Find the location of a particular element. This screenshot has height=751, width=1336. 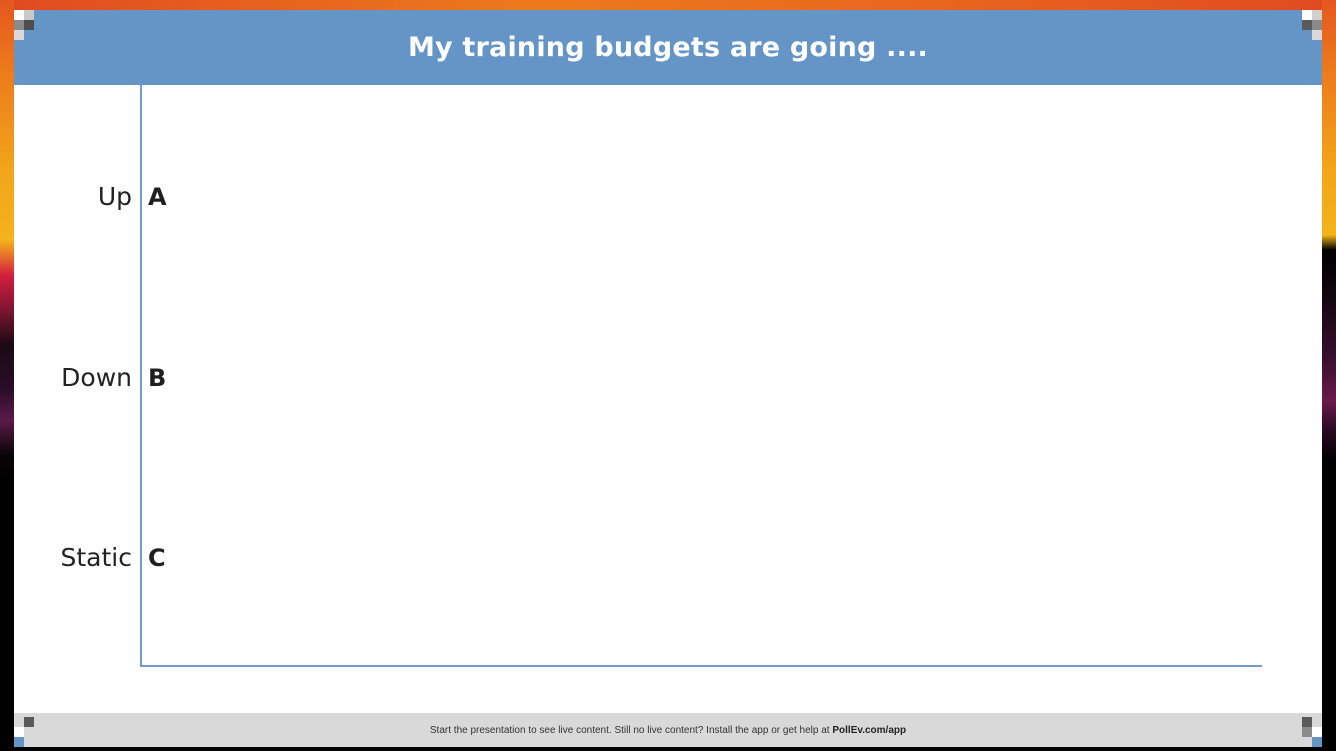

option-row-b: Down B is located at coordinates (164, 378).